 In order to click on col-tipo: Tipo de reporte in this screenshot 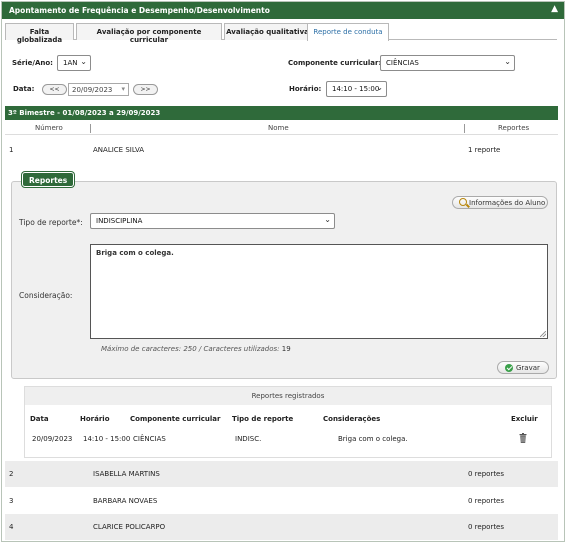, I will do `click(263, 419)`.